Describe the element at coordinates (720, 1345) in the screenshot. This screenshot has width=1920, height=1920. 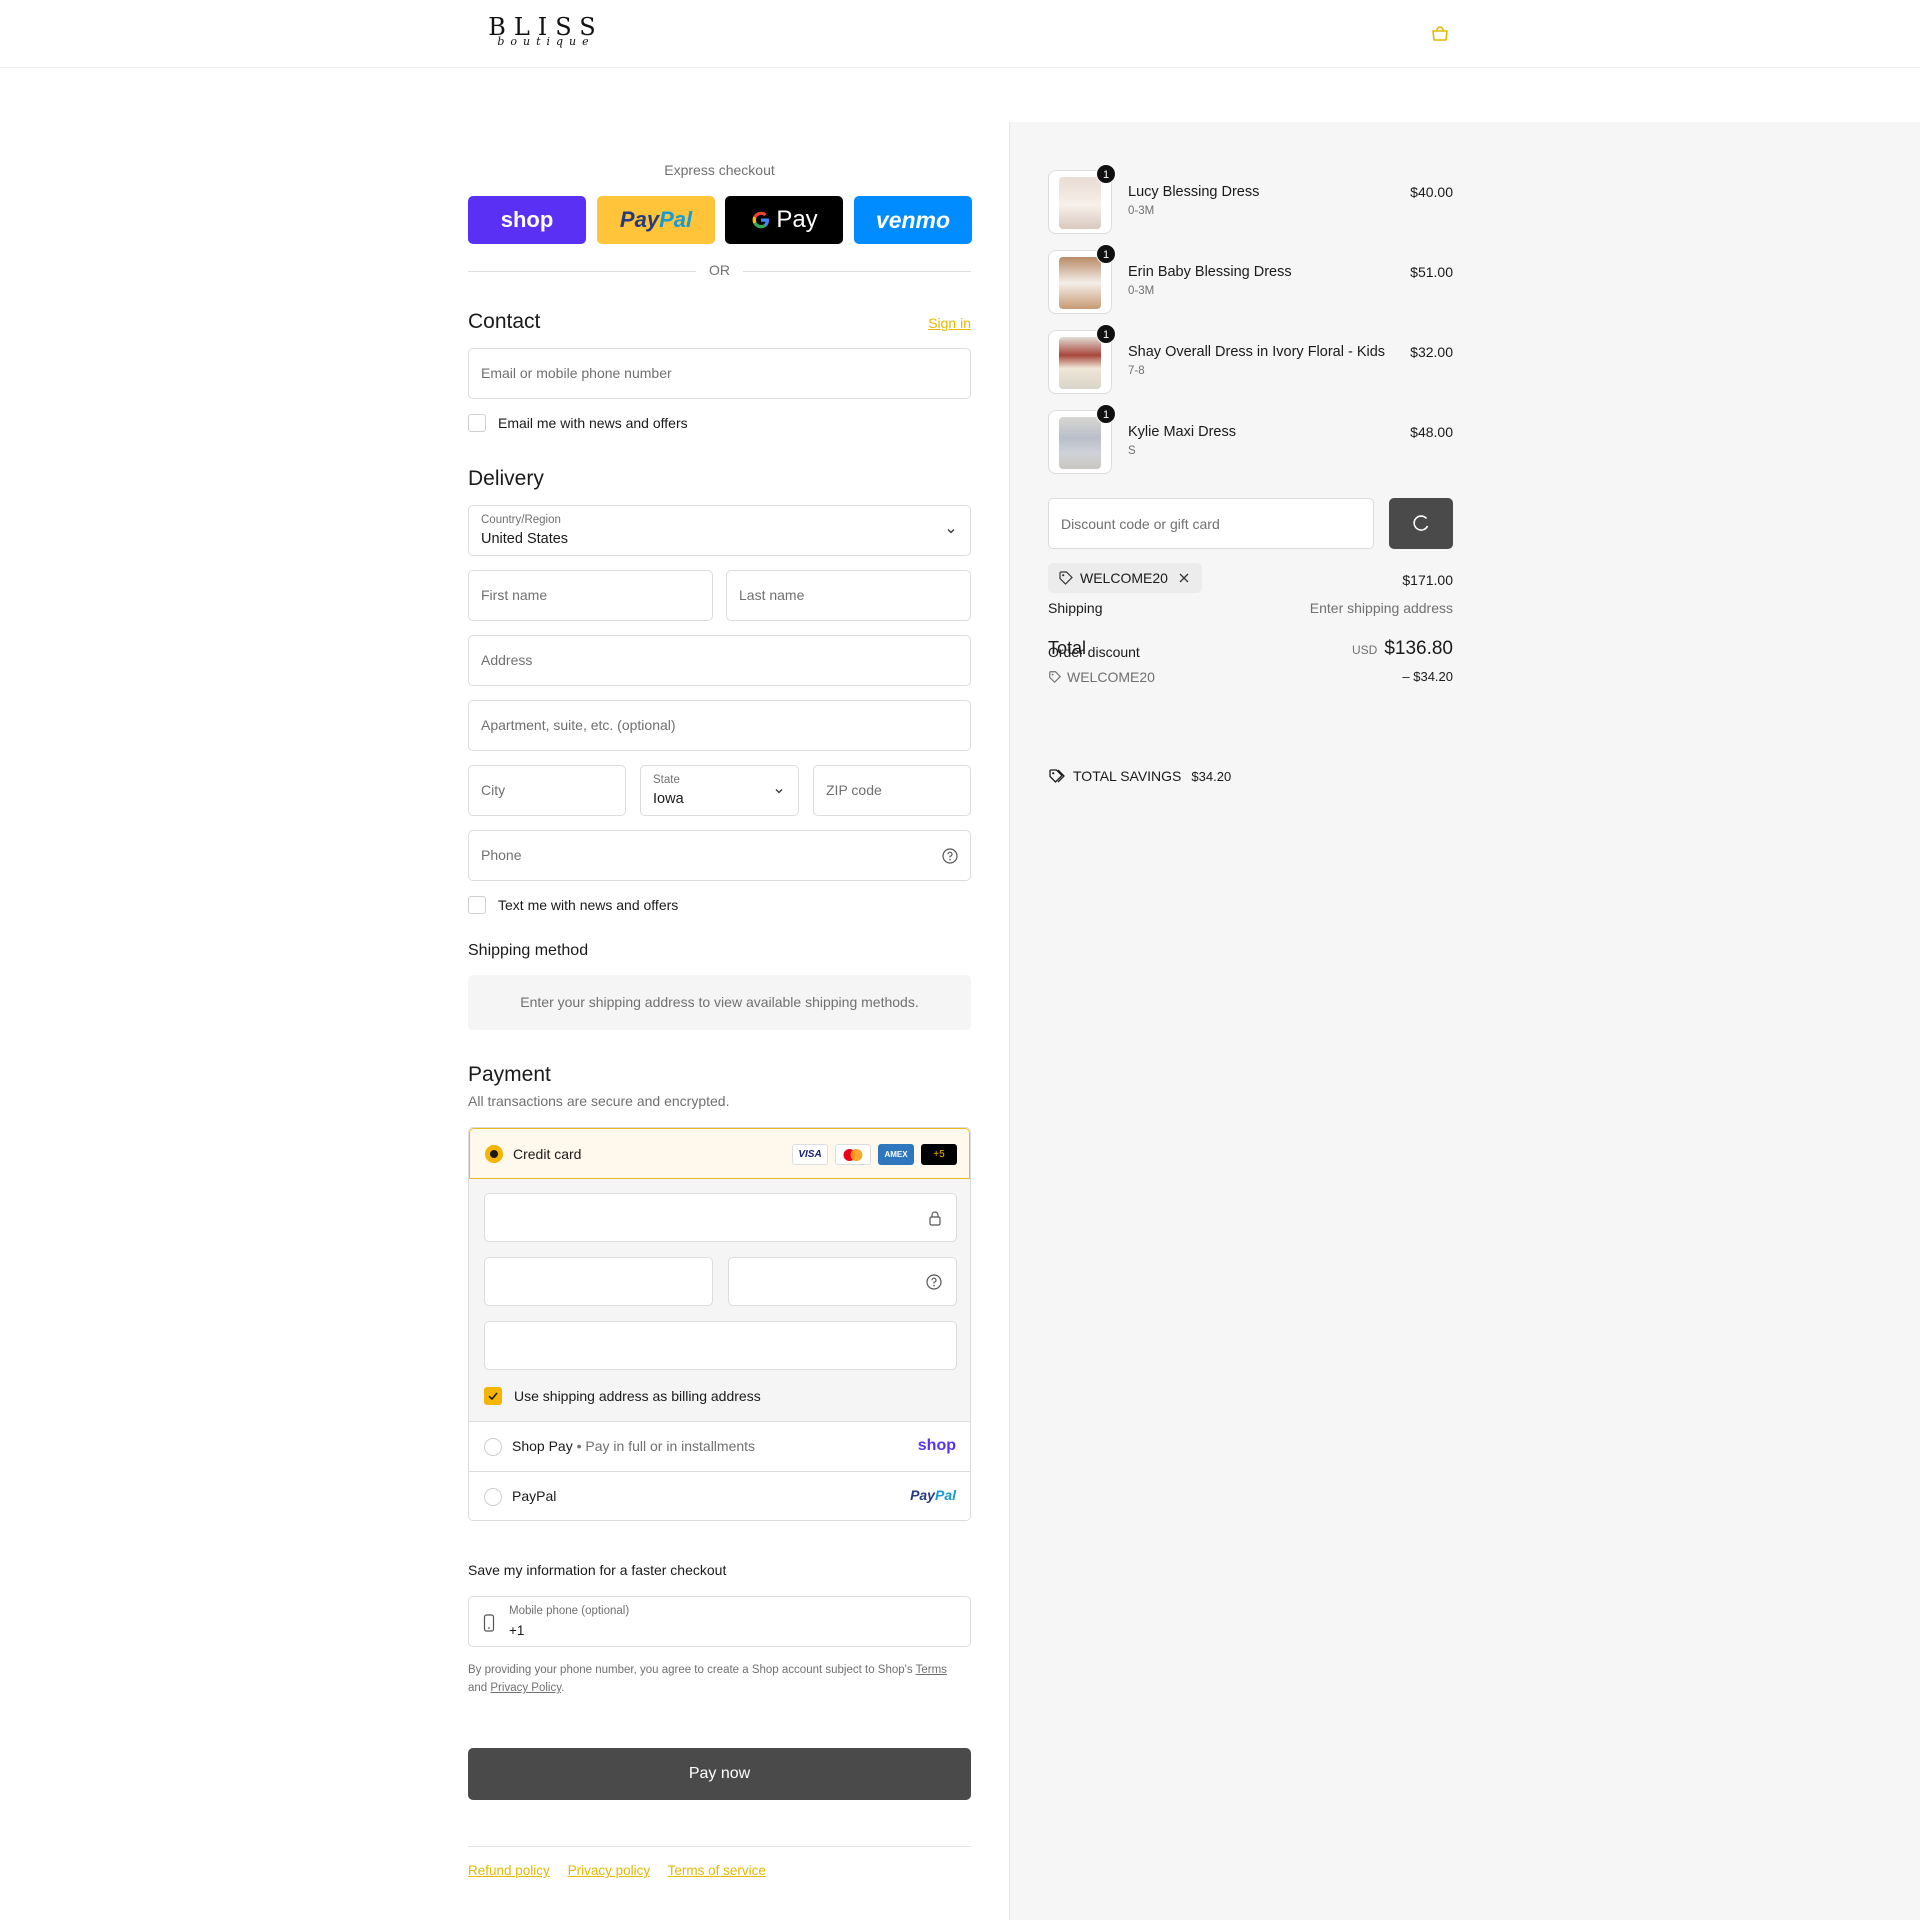
I see `name-on-card-field` at that location.